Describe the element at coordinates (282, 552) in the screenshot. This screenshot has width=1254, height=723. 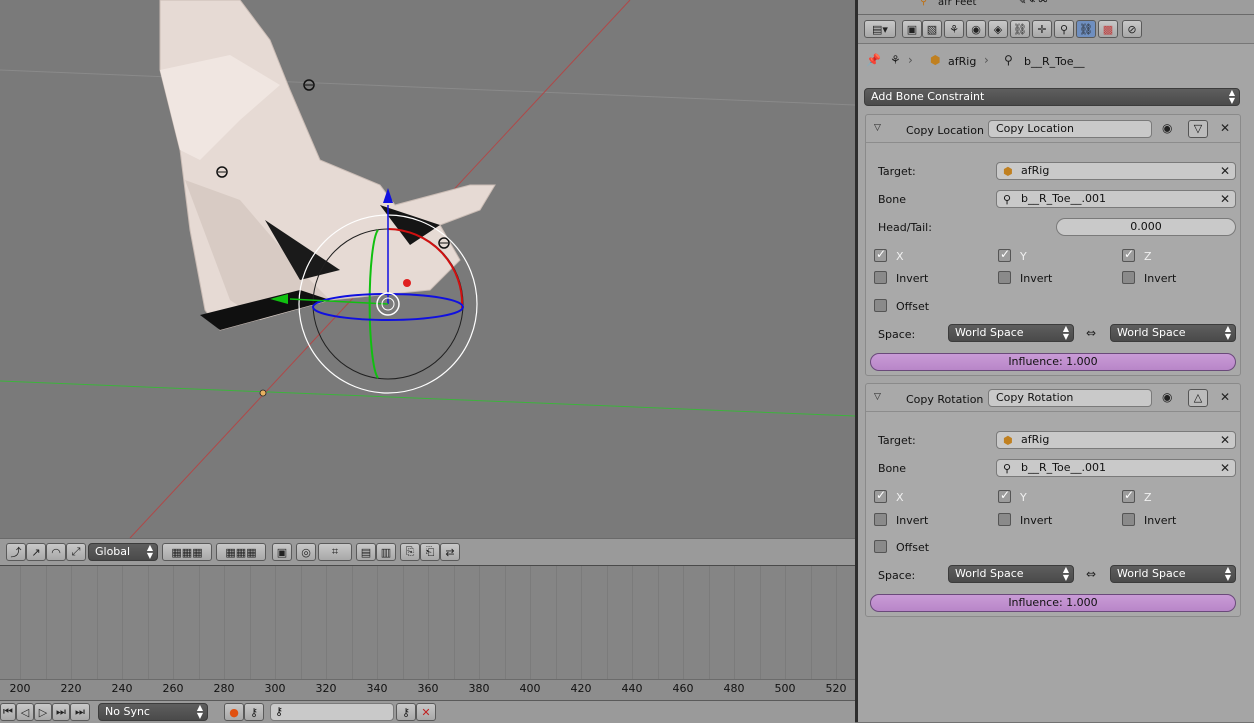
I see `layer-lock-icon: ▣` at that location.